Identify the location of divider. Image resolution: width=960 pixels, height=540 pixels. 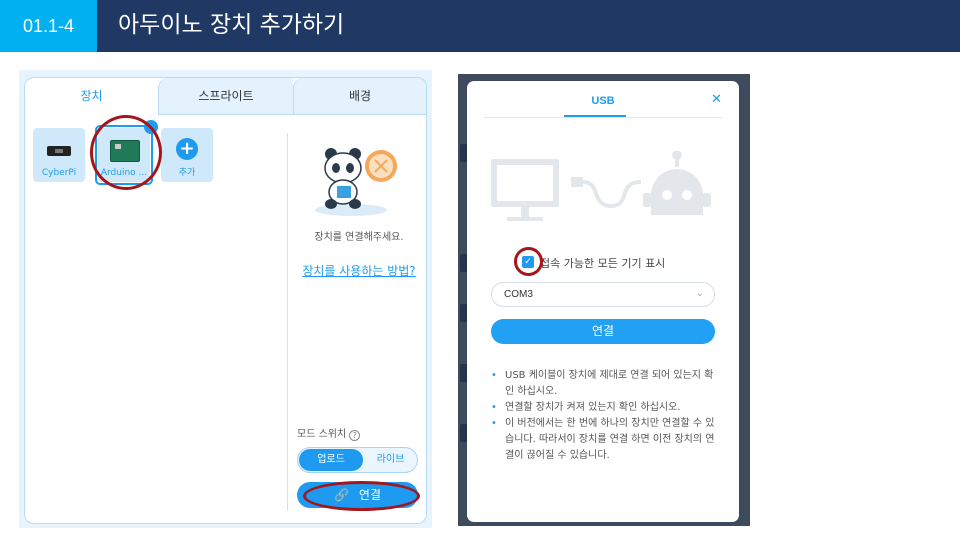
(287, 322).